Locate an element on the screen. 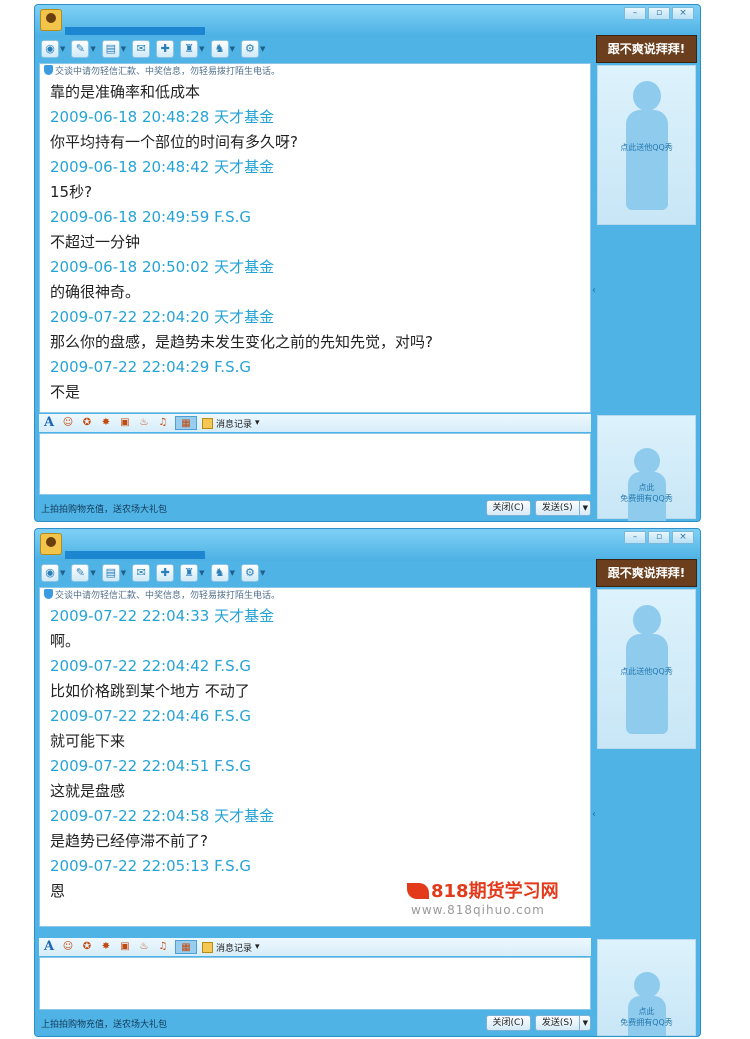 This screenshot has width=750, height=1039. app-icon: ✚ is located at coordinates (165, 573).